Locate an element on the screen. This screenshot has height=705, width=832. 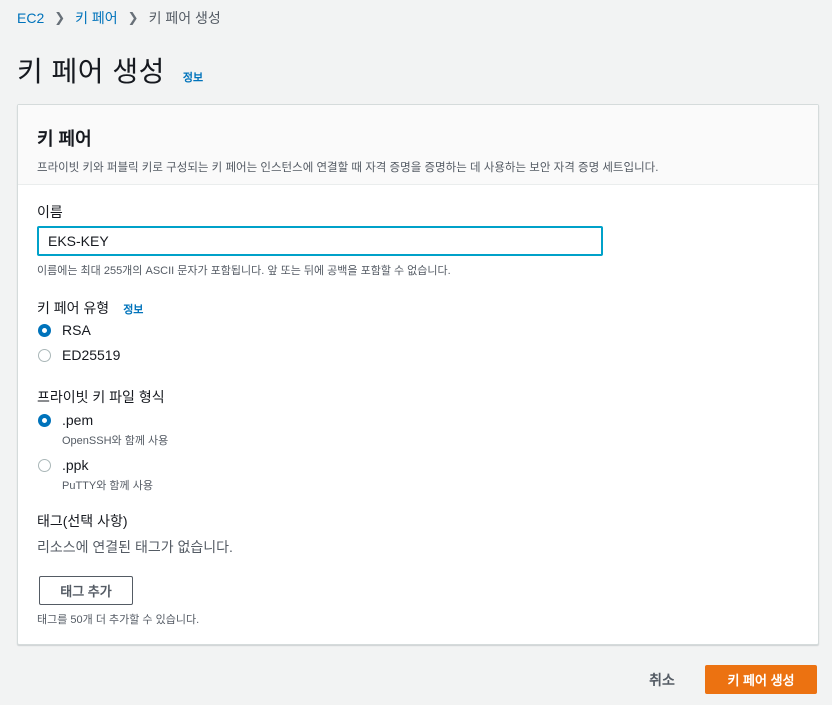
key-name-input is located at coordinates (320, 241).